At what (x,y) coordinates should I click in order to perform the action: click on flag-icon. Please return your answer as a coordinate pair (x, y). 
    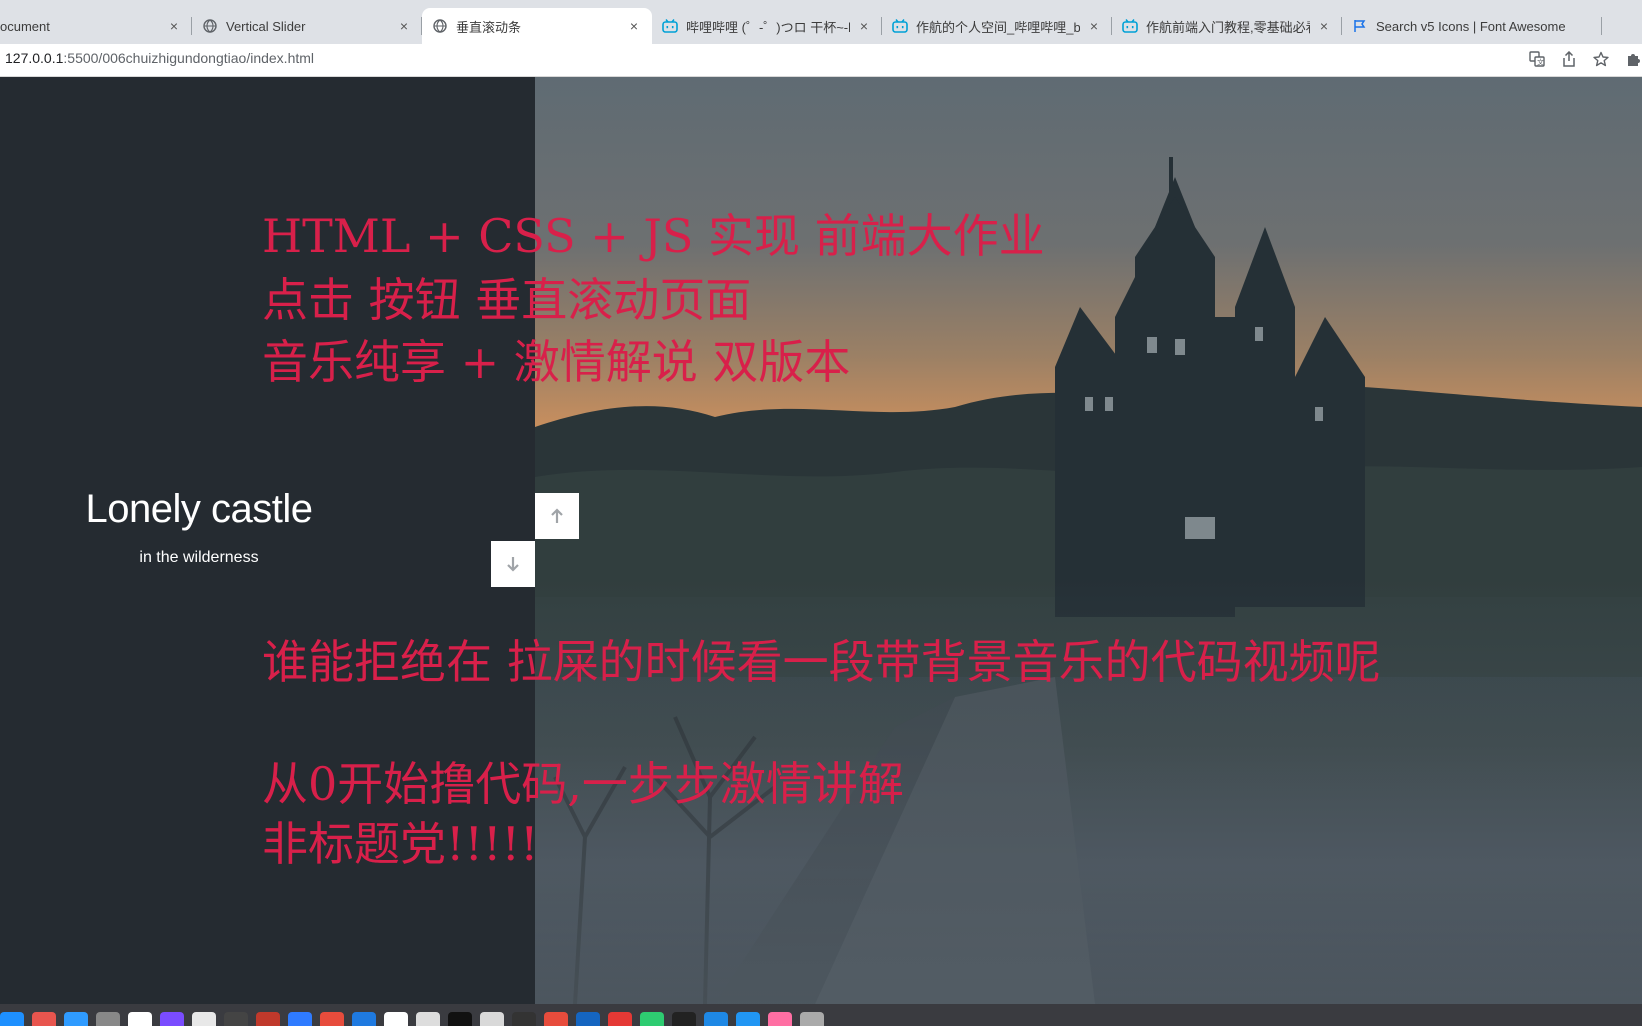
    Looking at the image, I should click on (1360, 26).